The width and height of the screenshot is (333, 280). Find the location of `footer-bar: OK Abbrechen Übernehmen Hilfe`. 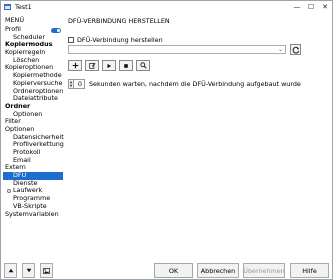

footer-bar: OK Abbrechen Übernehmen Hilfe is located at coordinates (166, 271).